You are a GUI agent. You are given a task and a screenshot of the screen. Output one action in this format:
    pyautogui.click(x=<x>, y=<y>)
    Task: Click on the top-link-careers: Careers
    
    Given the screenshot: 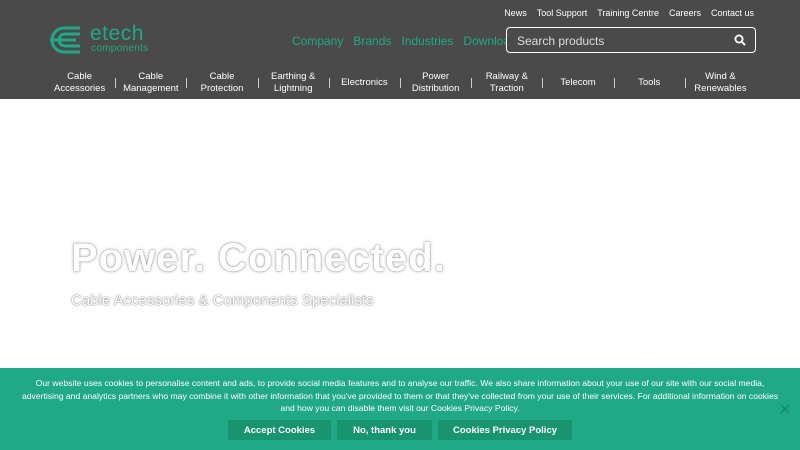 What is the action you would take?
    pyautogui.click(x=685, y=13)
    